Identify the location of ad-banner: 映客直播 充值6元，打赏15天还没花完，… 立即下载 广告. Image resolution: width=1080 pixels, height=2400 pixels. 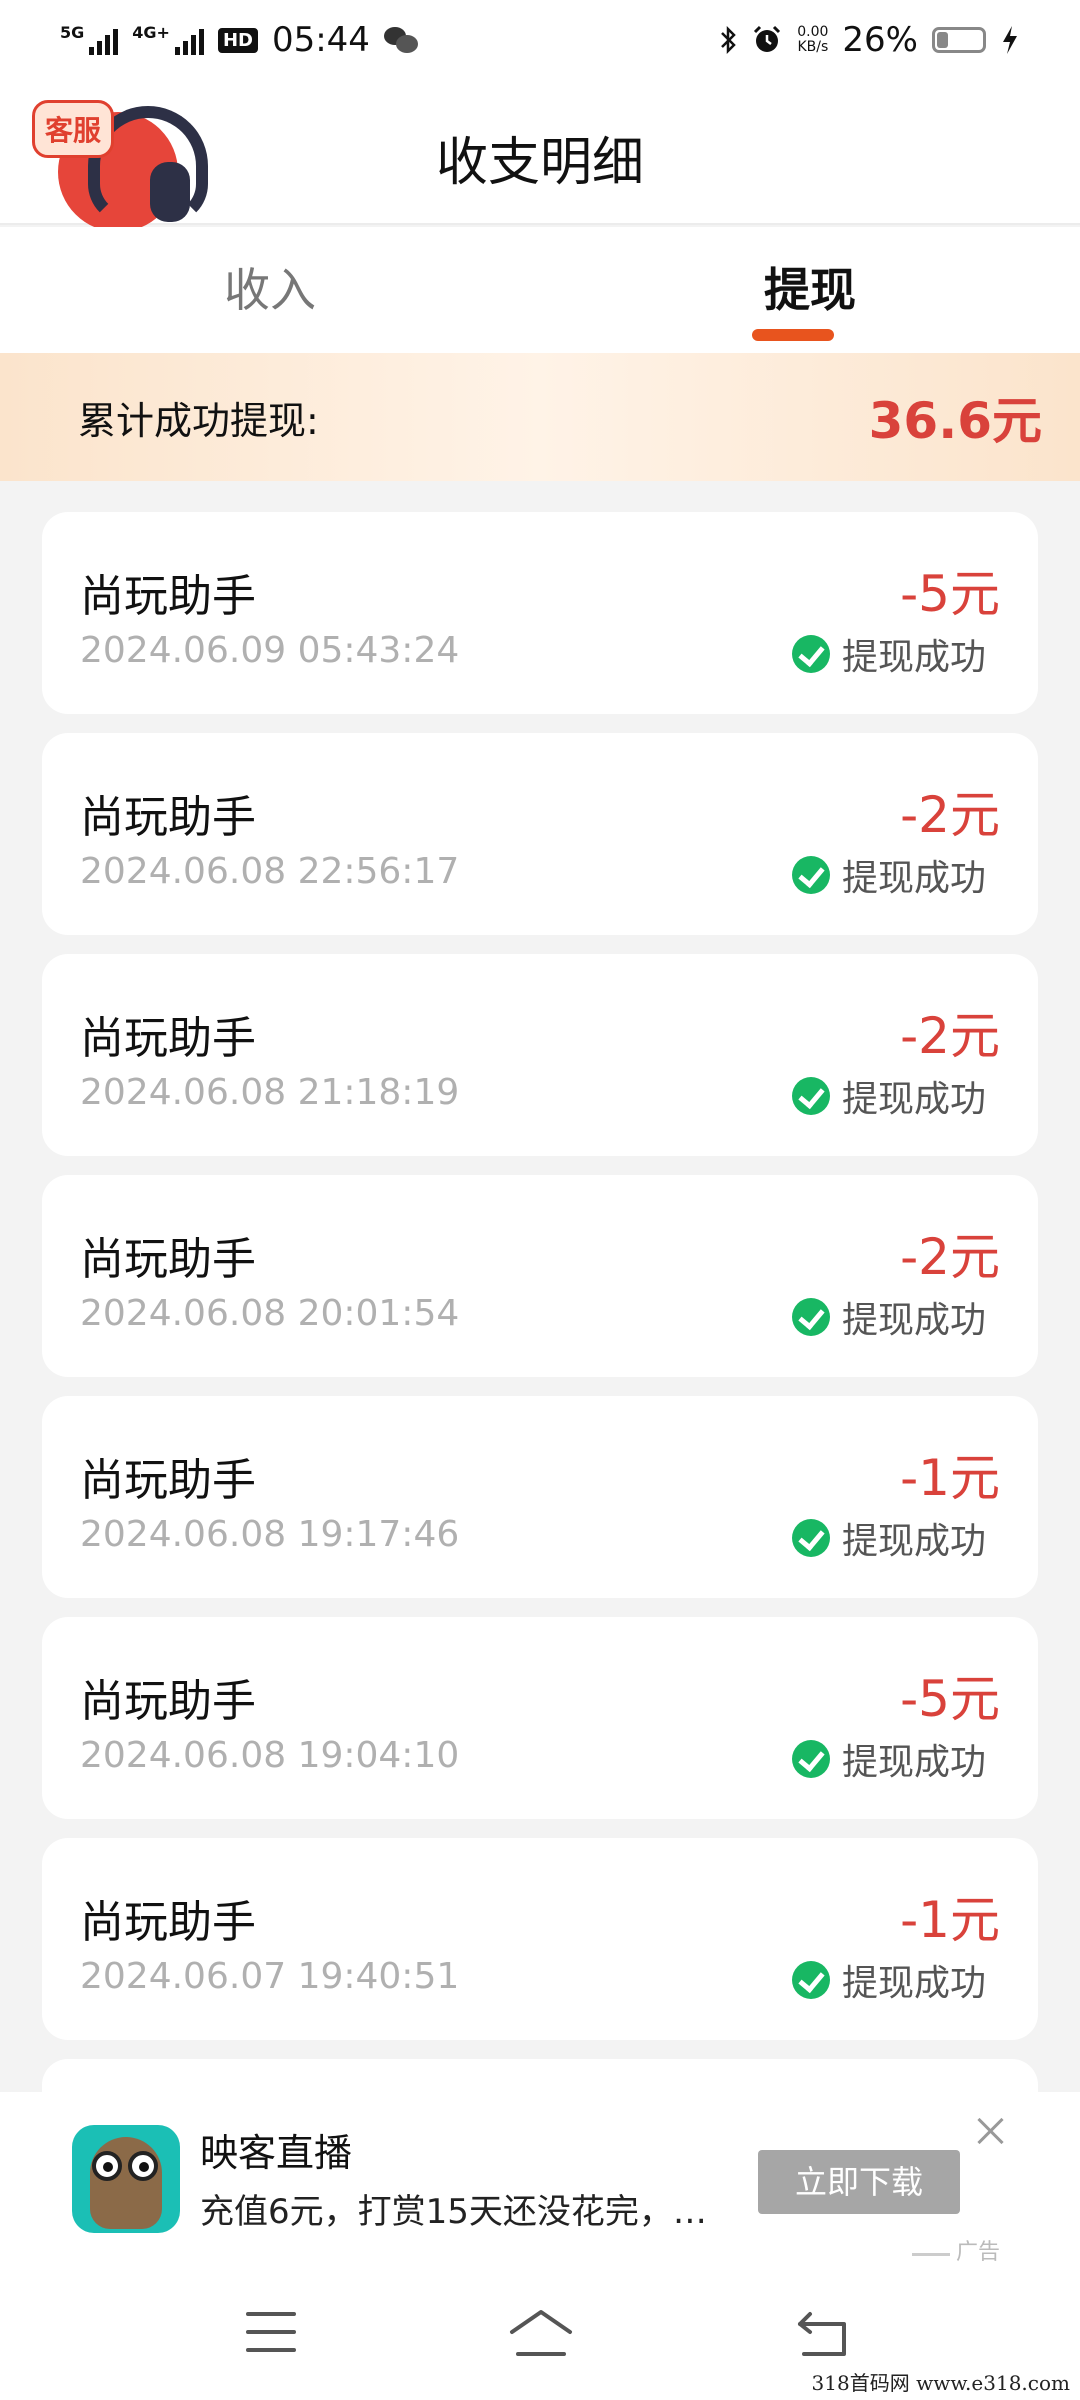
(540, 2182).